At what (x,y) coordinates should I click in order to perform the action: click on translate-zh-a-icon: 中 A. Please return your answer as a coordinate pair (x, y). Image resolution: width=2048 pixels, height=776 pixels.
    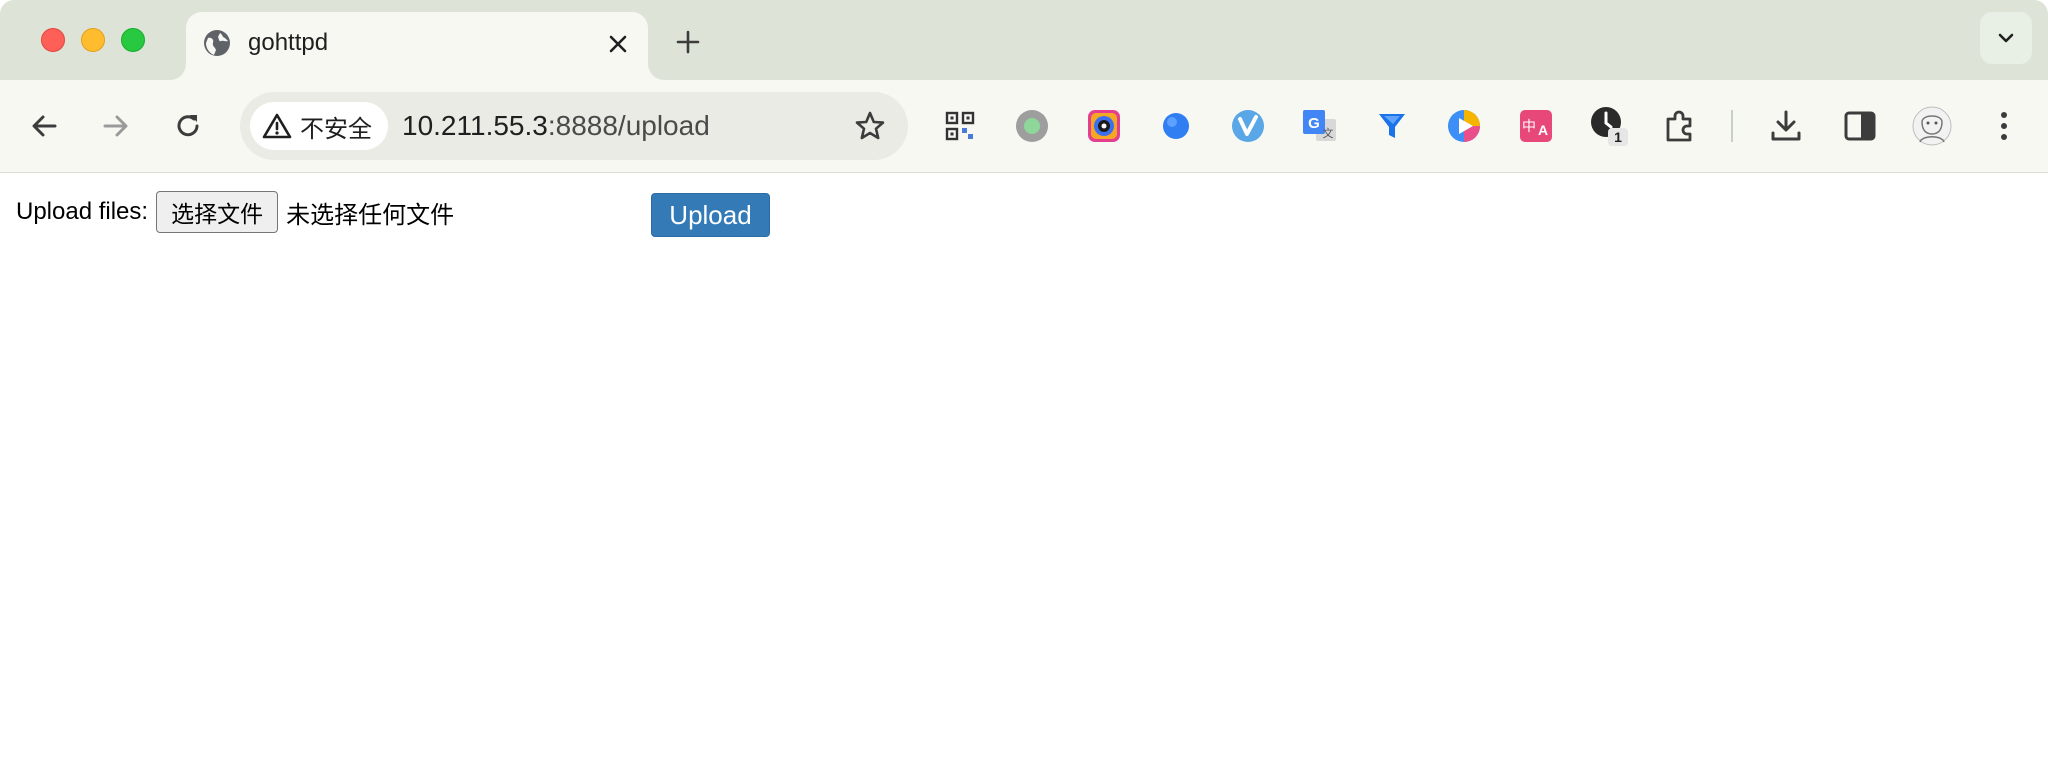
    Looking at the image, I should click on (1536, 126).